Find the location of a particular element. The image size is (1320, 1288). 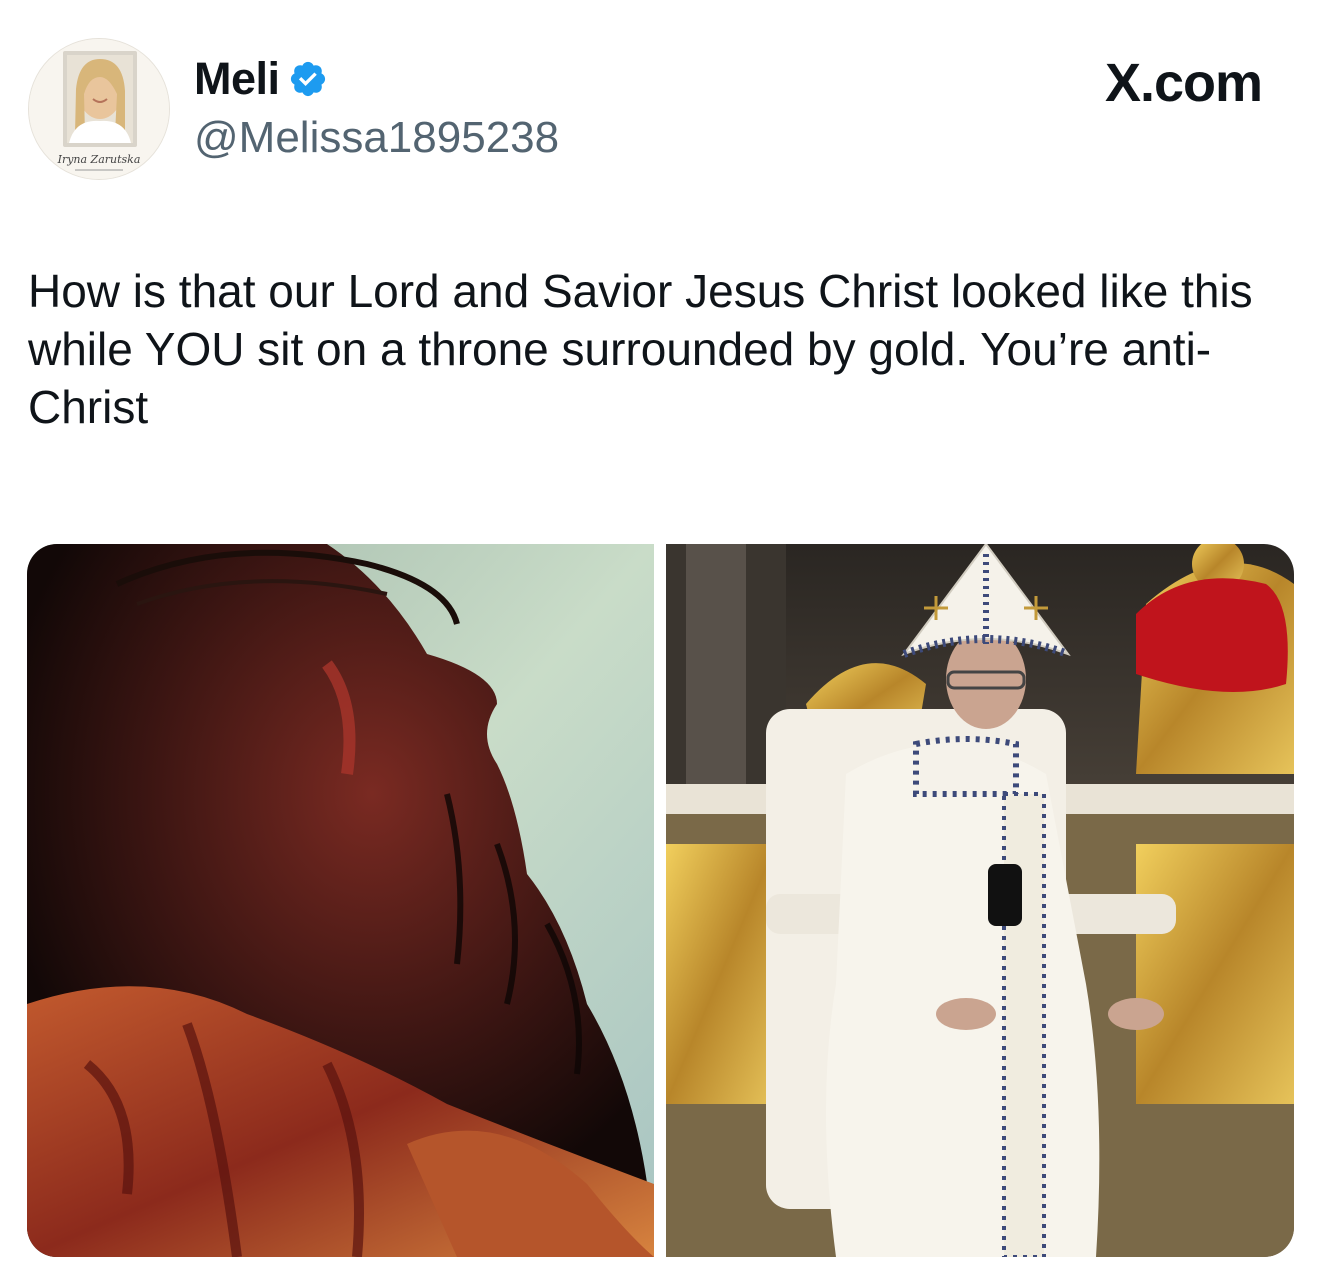

author-display-name: Meli is located at coordinates (237, 78).